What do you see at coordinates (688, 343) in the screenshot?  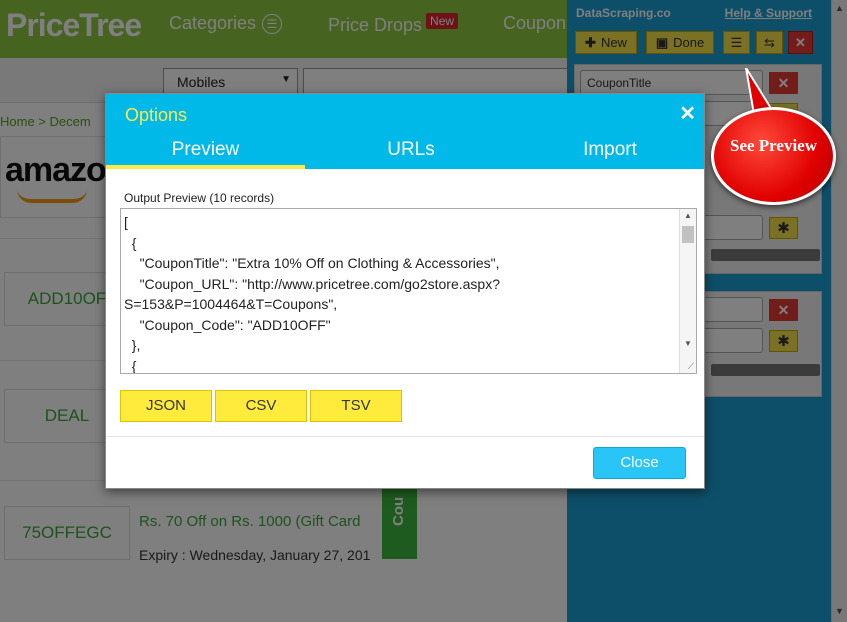 I see `scroll-down-icon: ▼` at bounding box center [688, 343].